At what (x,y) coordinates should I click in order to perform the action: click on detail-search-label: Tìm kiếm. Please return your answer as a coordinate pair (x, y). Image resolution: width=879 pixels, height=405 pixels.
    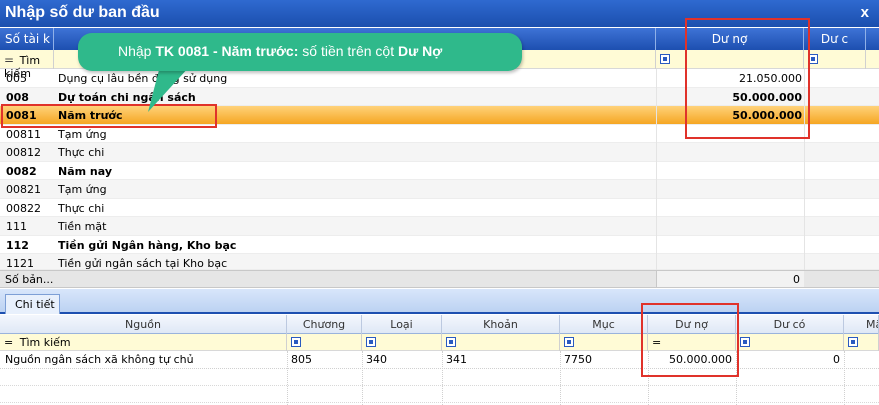
    Looking at the image, I should click on (45, 342).